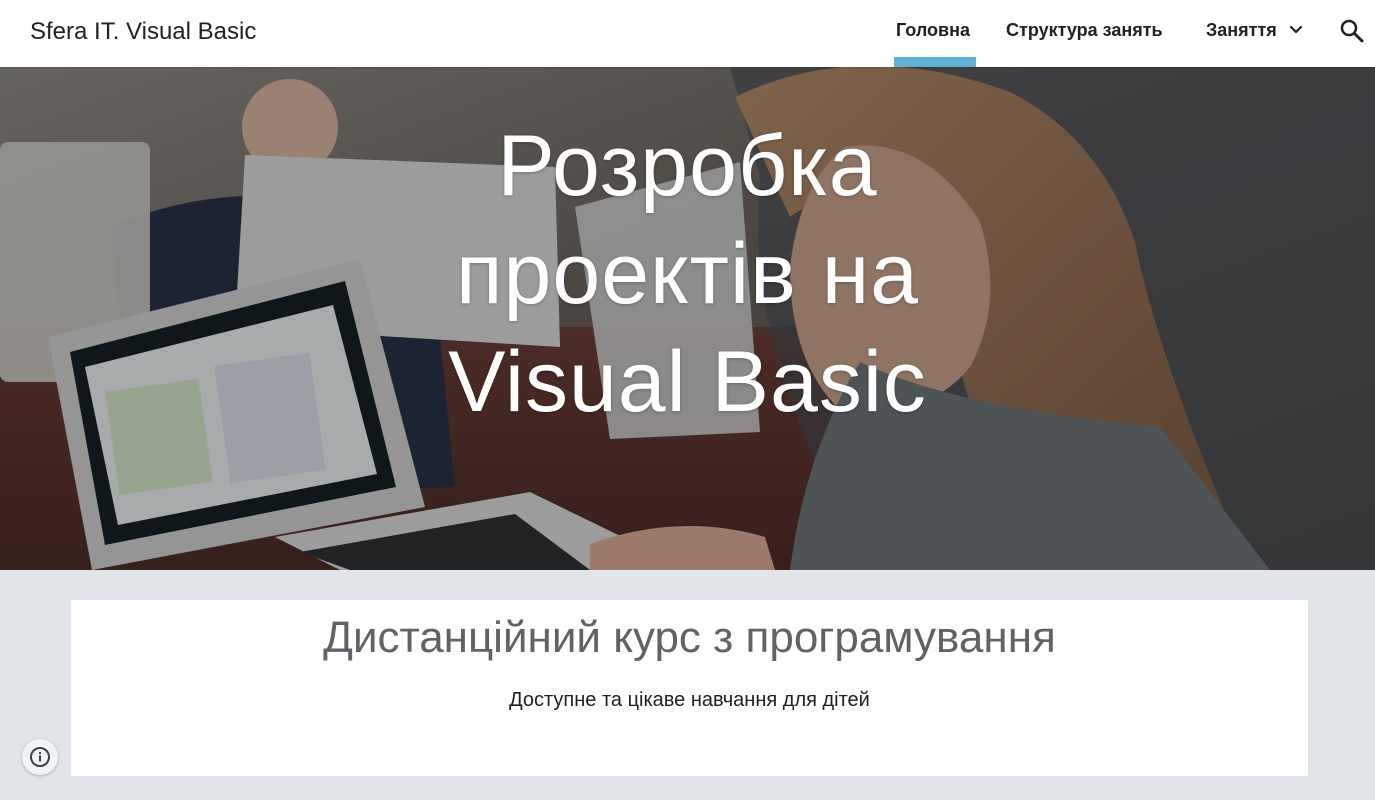 This screenshot has height=800, width=1375. I want to click on nav-item-structure: Структура занять, so click(1084, 32).